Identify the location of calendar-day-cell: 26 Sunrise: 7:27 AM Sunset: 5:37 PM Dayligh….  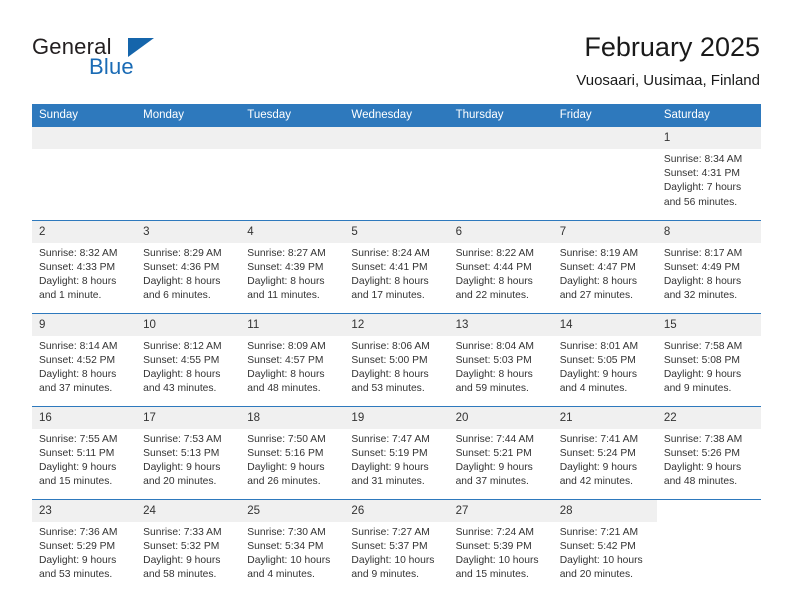
(396, 545).